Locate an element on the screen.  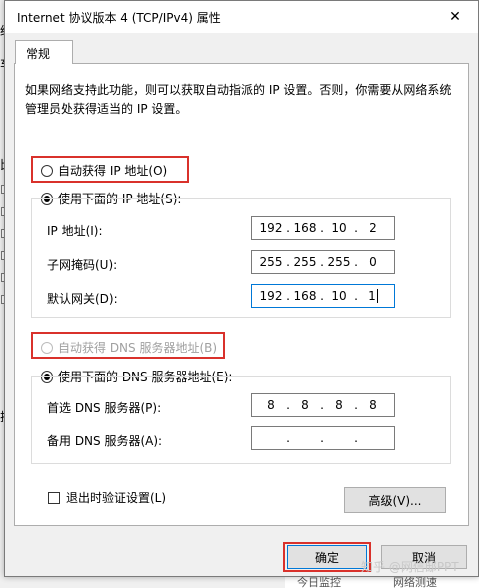
octet: 2 is located at coordinates (373, 228).